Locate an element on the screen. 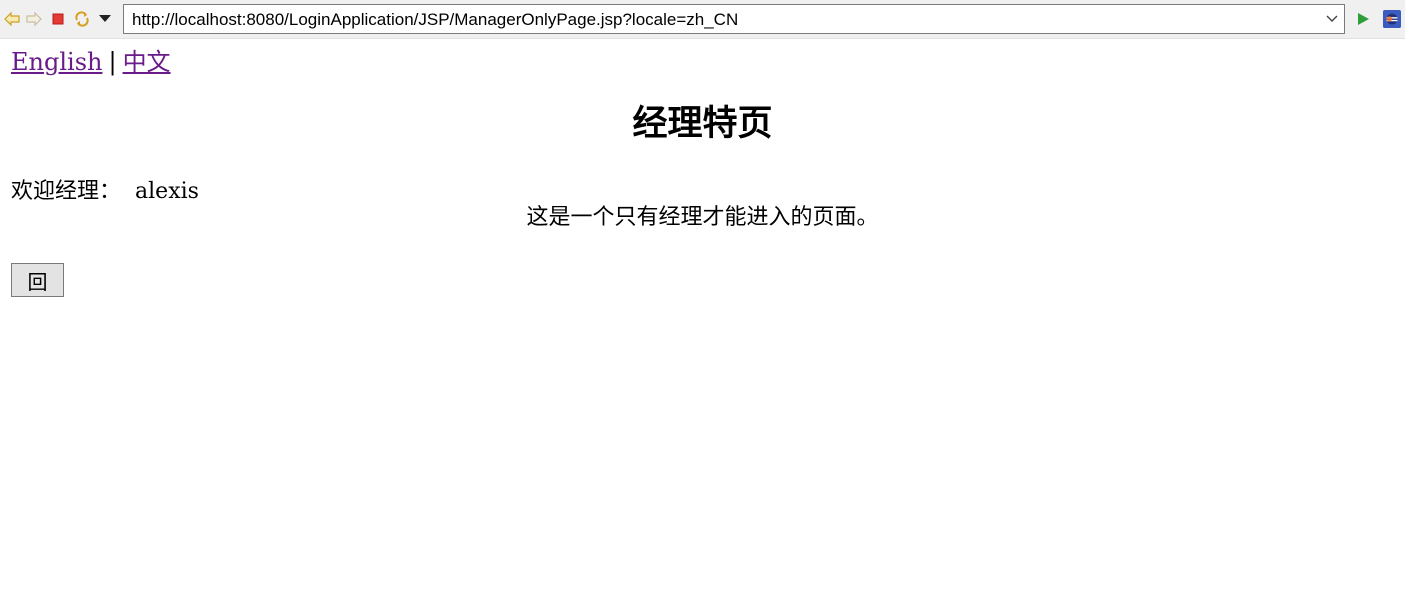 This screenshot has height=605, width=1405. chinese-link: 中文 is located at coordinates (147, 62).